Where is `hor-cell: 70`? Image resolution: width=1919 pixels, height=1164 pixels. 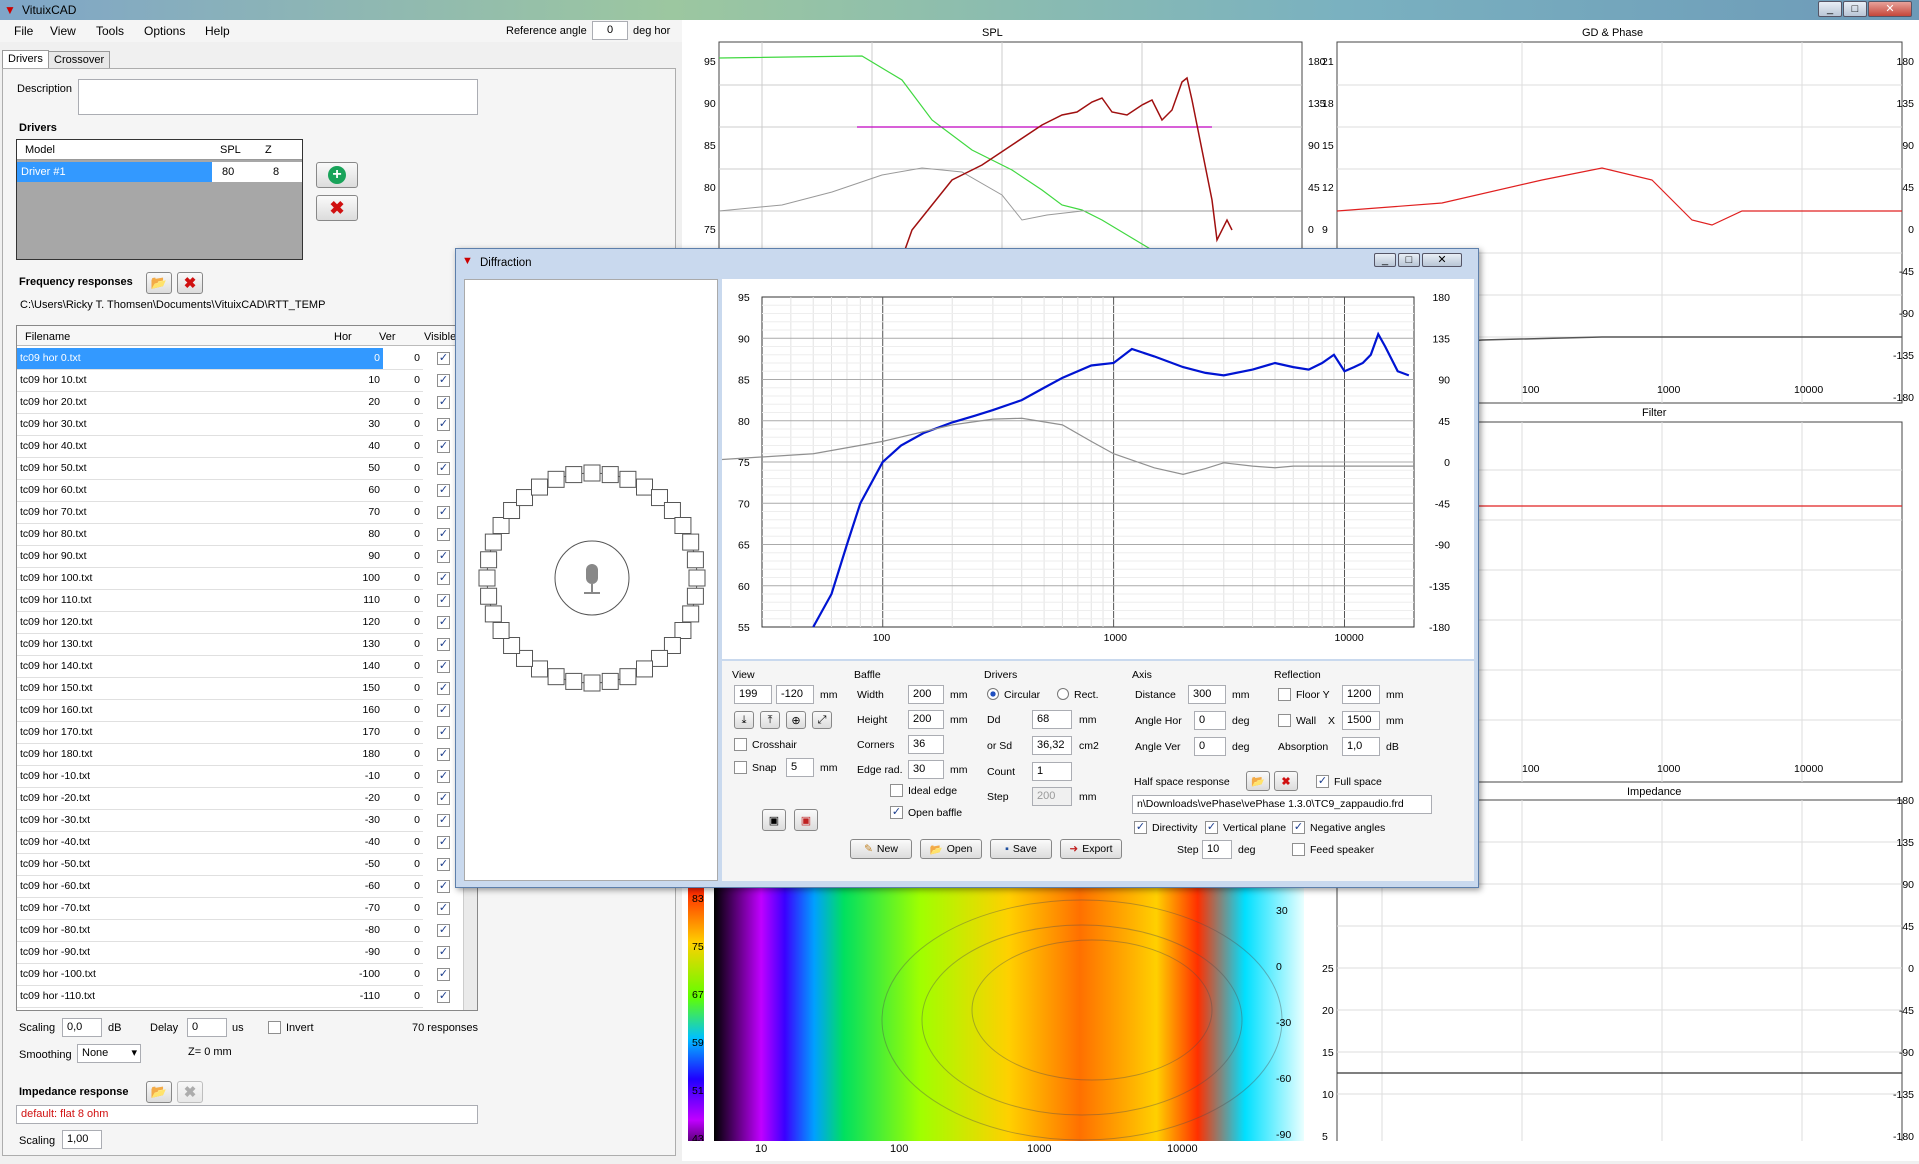
hor-cell: 70 is located at coordinates (358, 513).